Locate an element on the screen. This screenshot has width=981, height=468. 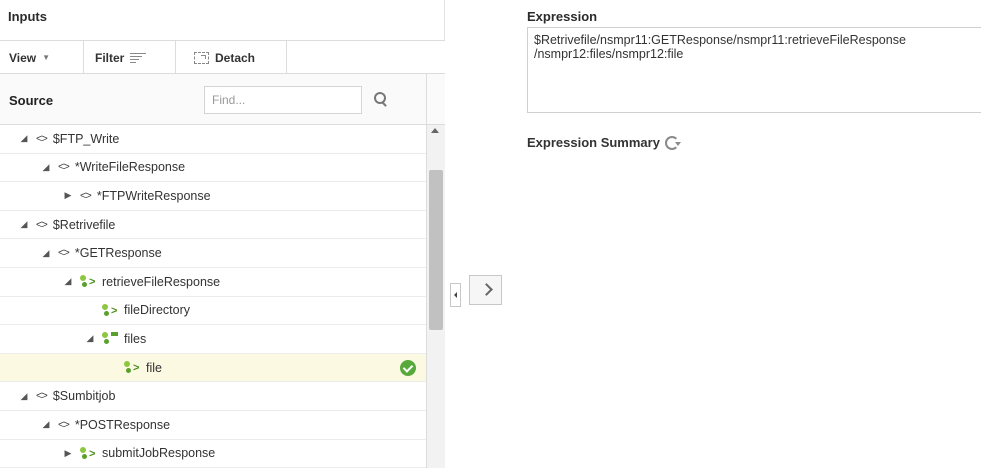
tree-scrollbar is located at coordinates (435, 296).